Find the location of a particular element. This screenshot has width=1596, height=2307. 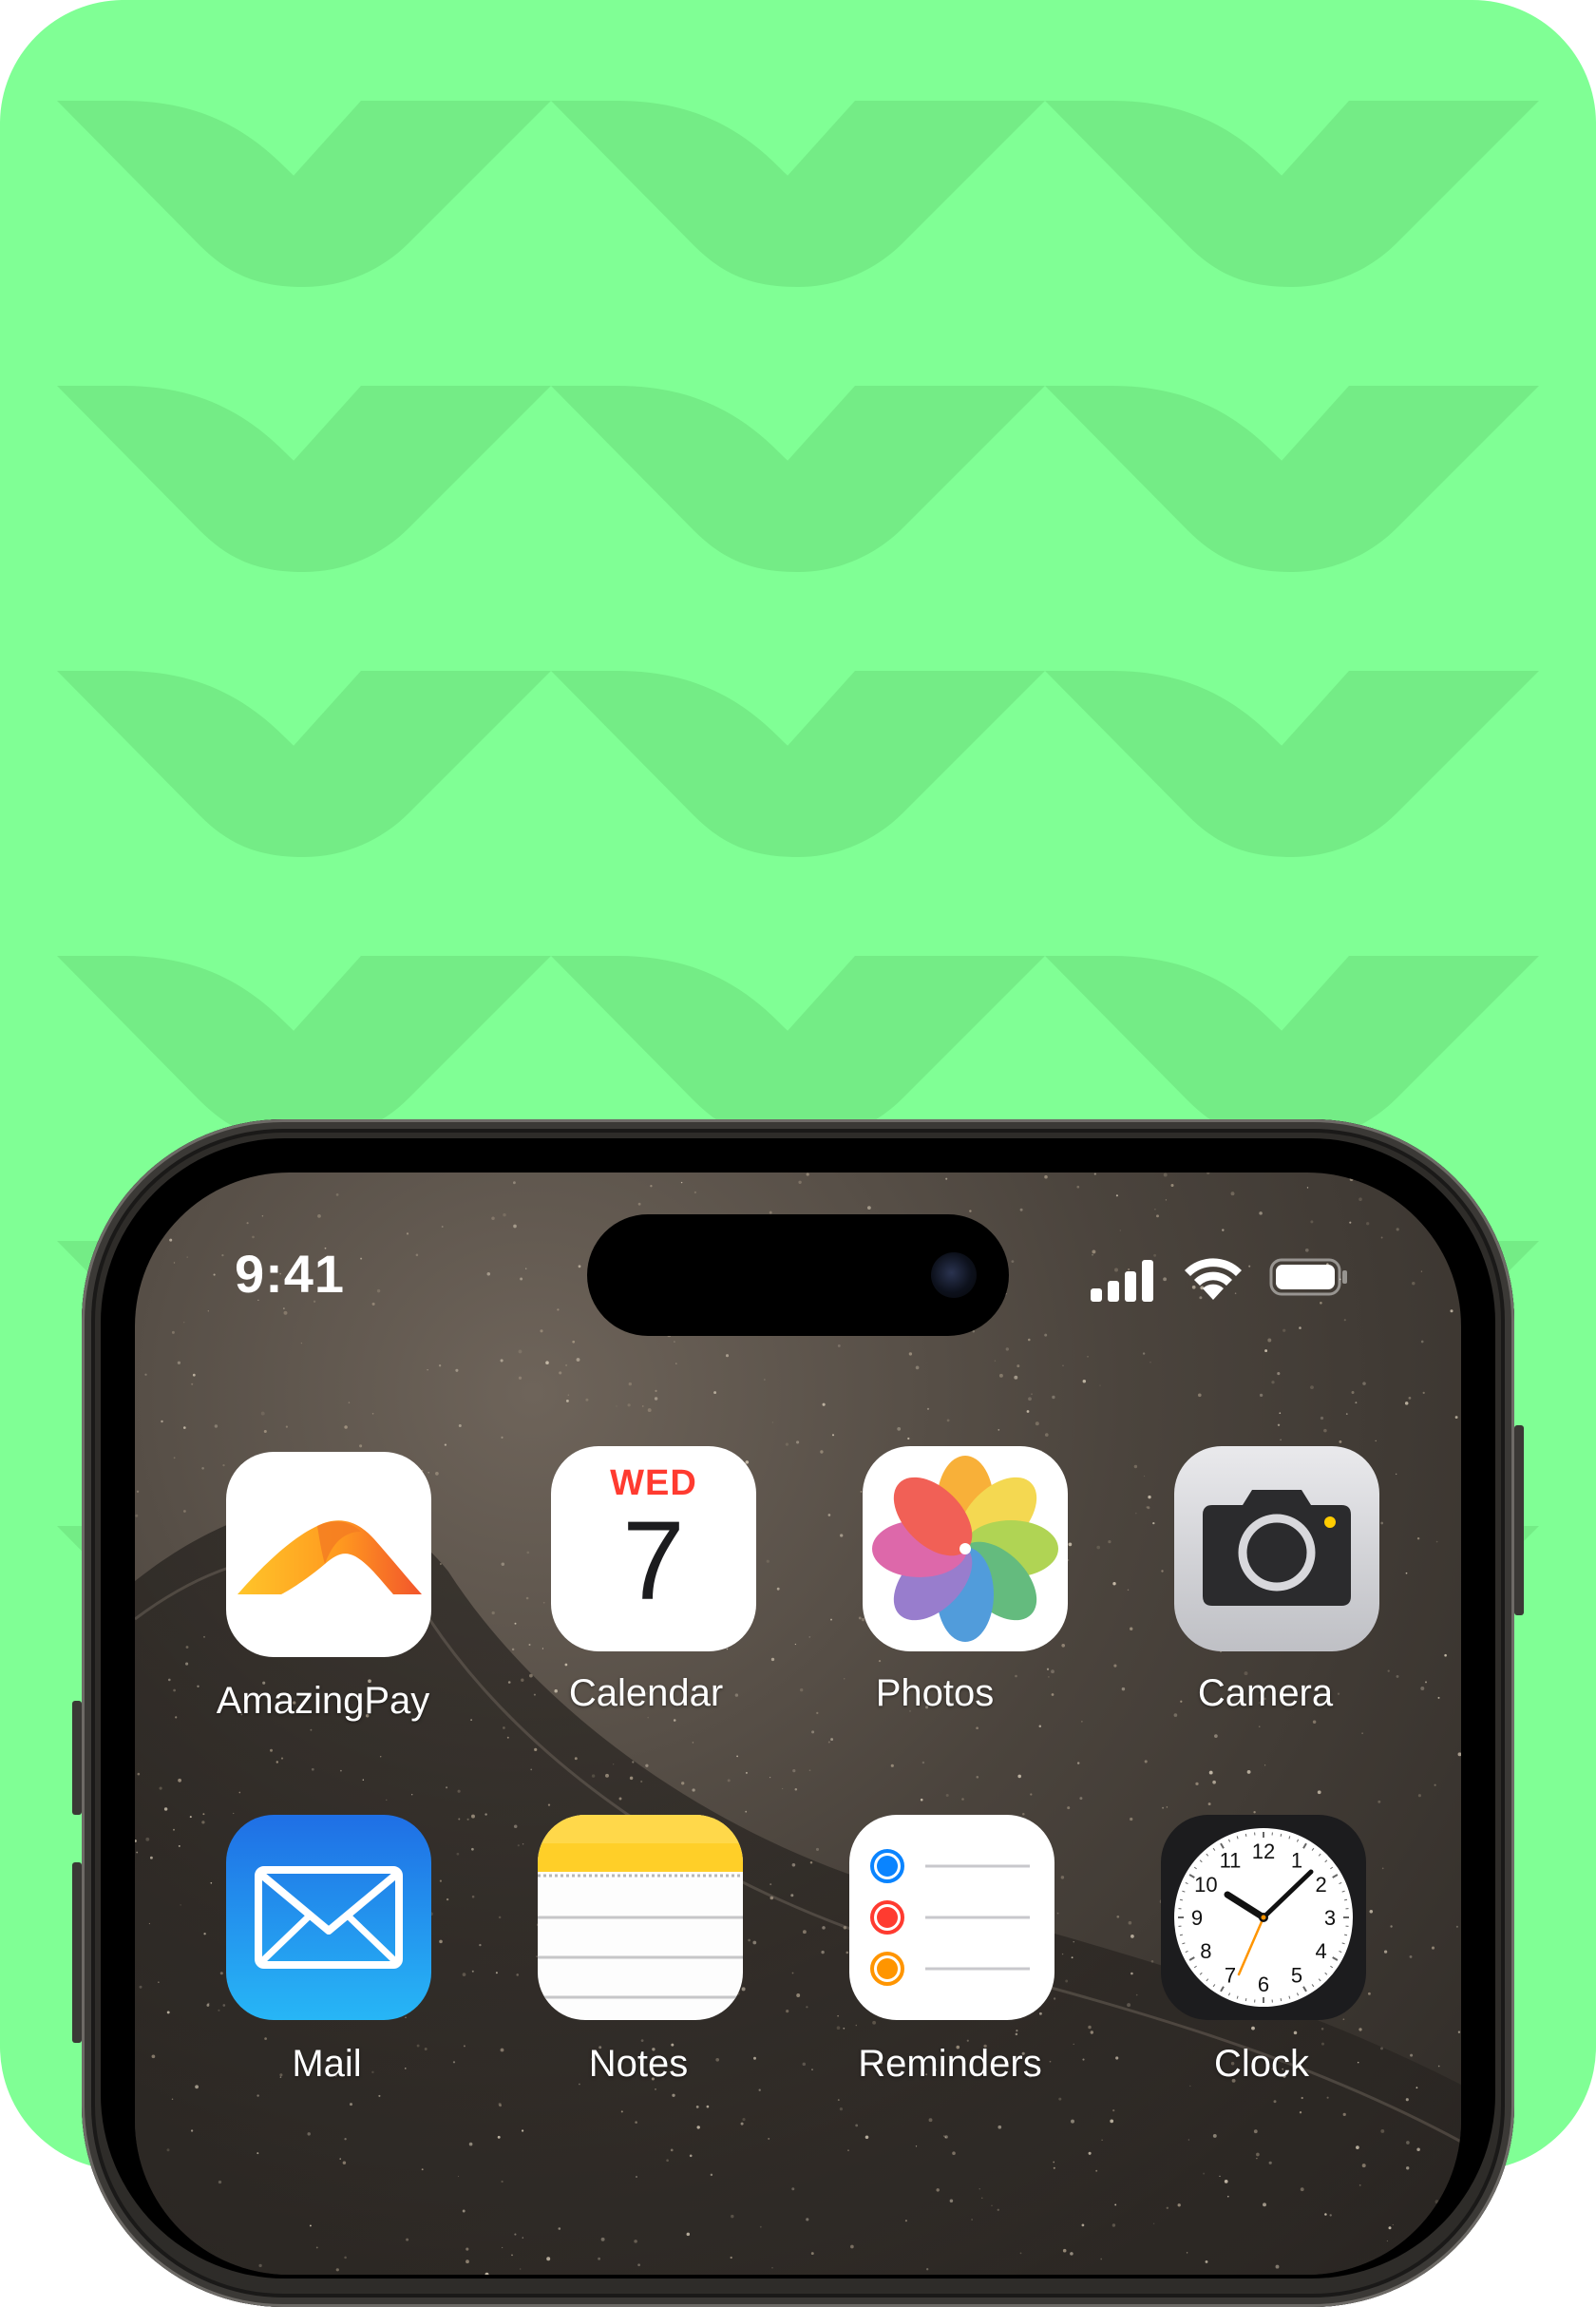

amazingpay-icon is located at coordinates (328, 1554).